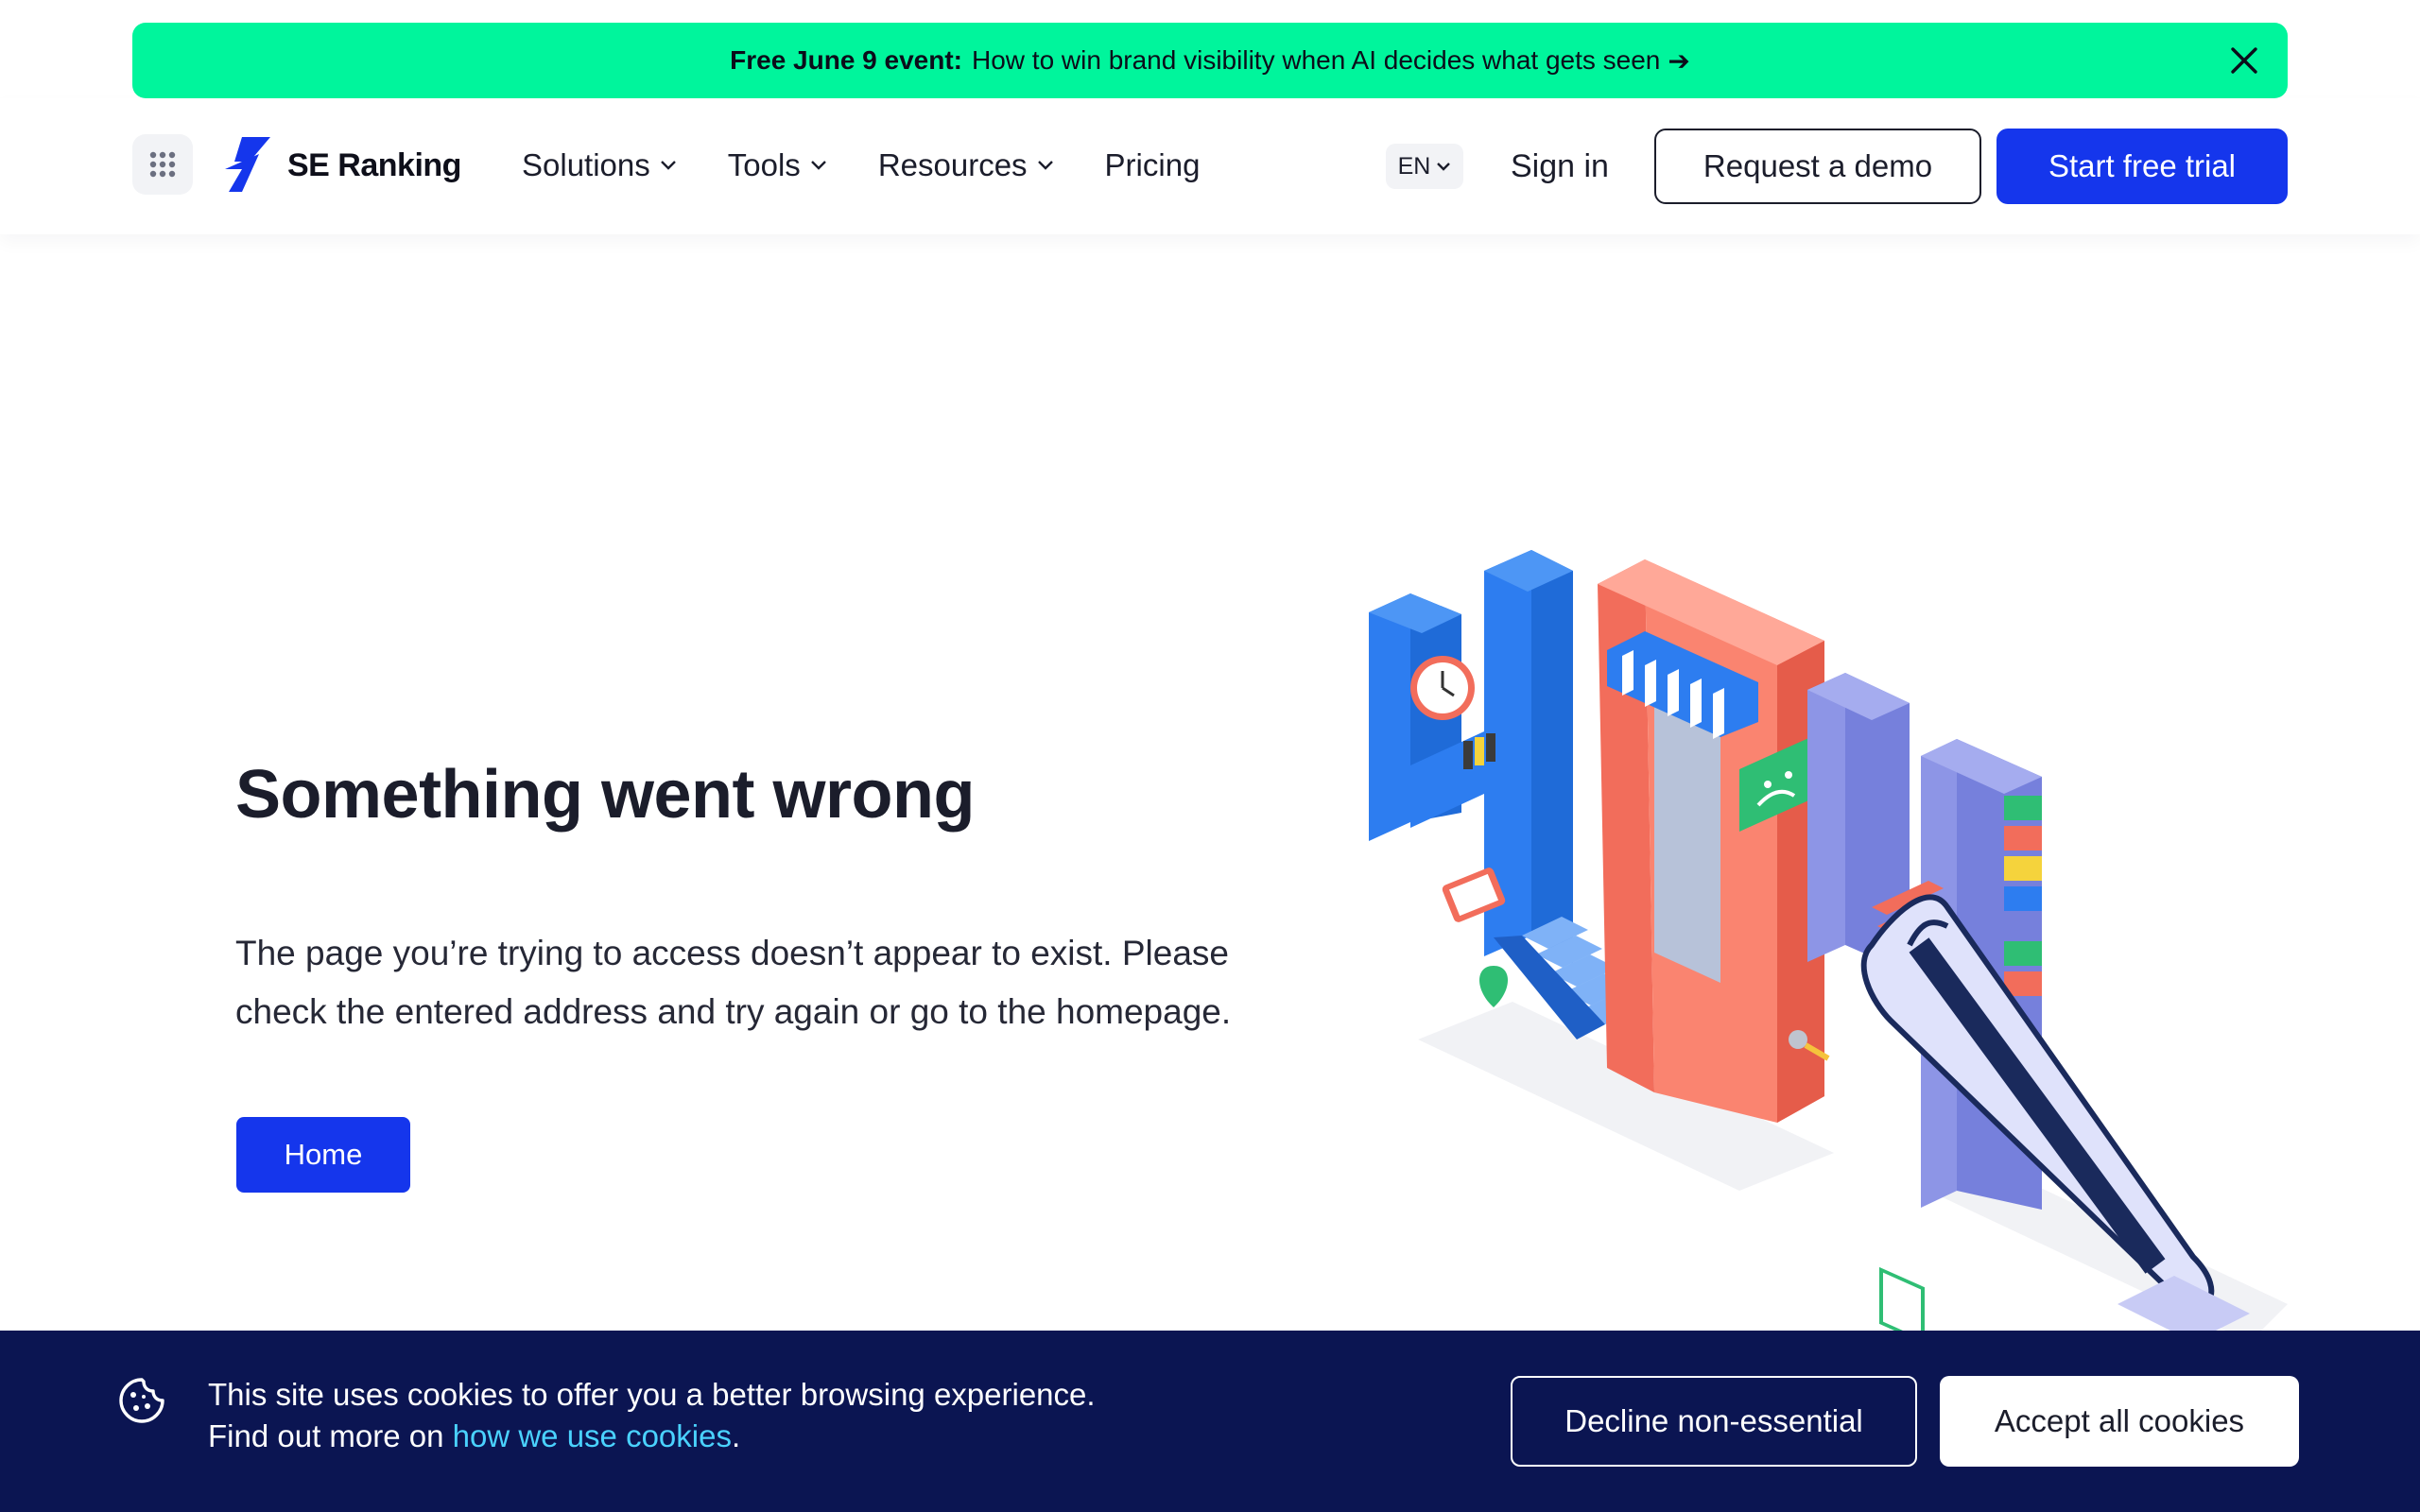 This screenshot has height=1512, width=2420. What do you see at coordinates (846, 60) in the screenshot?
I see `promo-bold-text: Free June 9 event:` at bounding box center [846, 60].